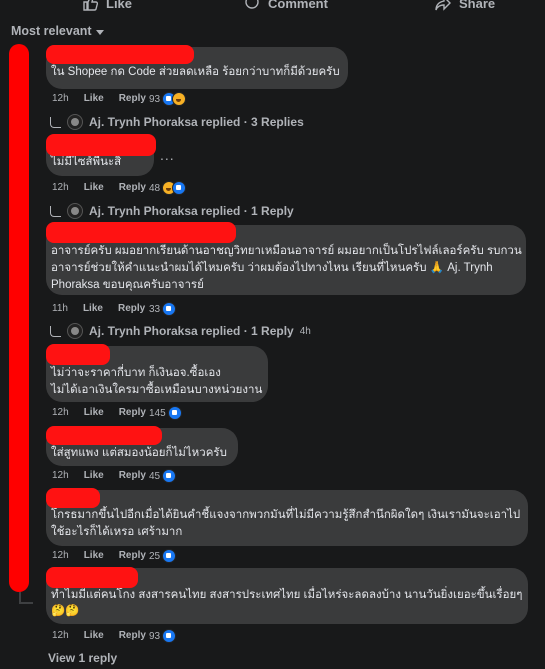  What do you see at coordinates (60, 308) in the screenshot?
I see `comment-time: 11h` at bounding box center [60, 308].